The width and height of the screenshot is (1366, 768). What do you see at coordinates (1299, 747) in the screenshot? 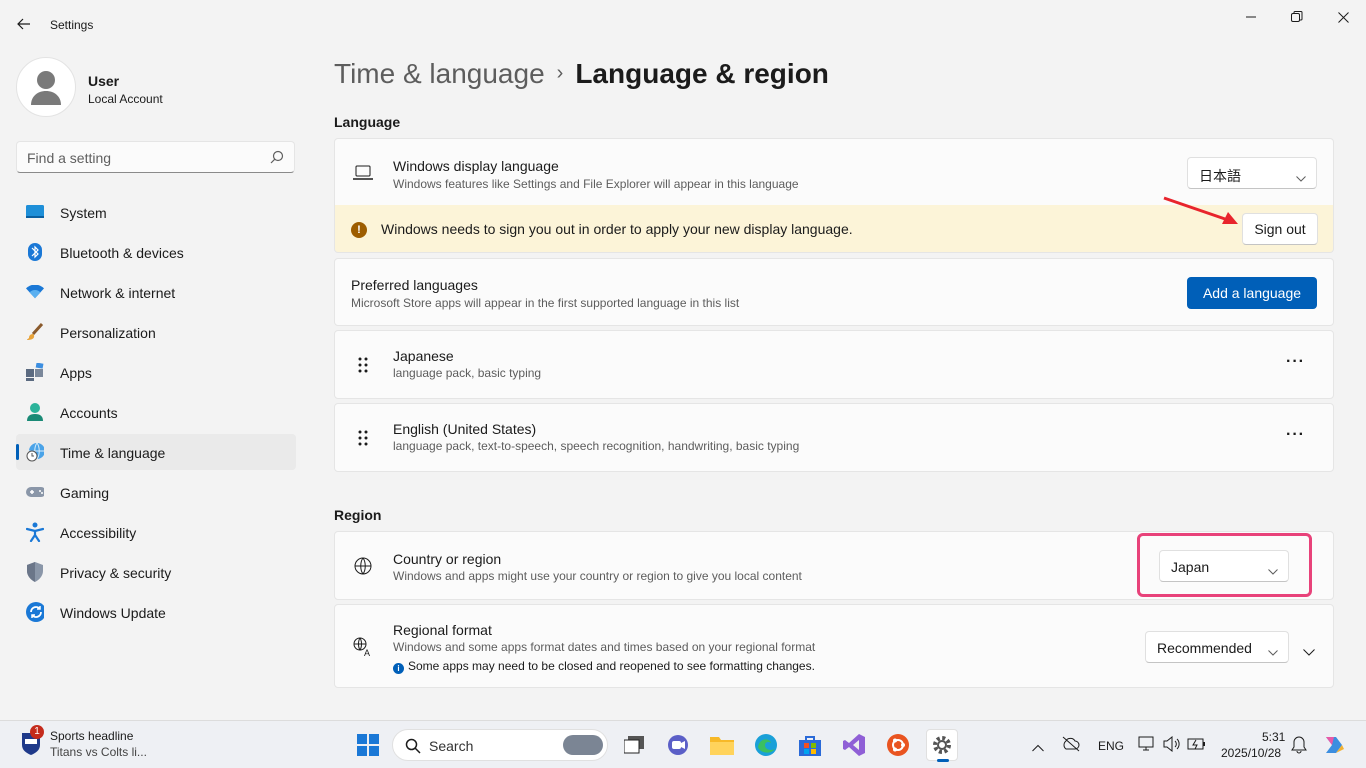
I see `notification-bell-icon` at bounding box center [1299, 747].